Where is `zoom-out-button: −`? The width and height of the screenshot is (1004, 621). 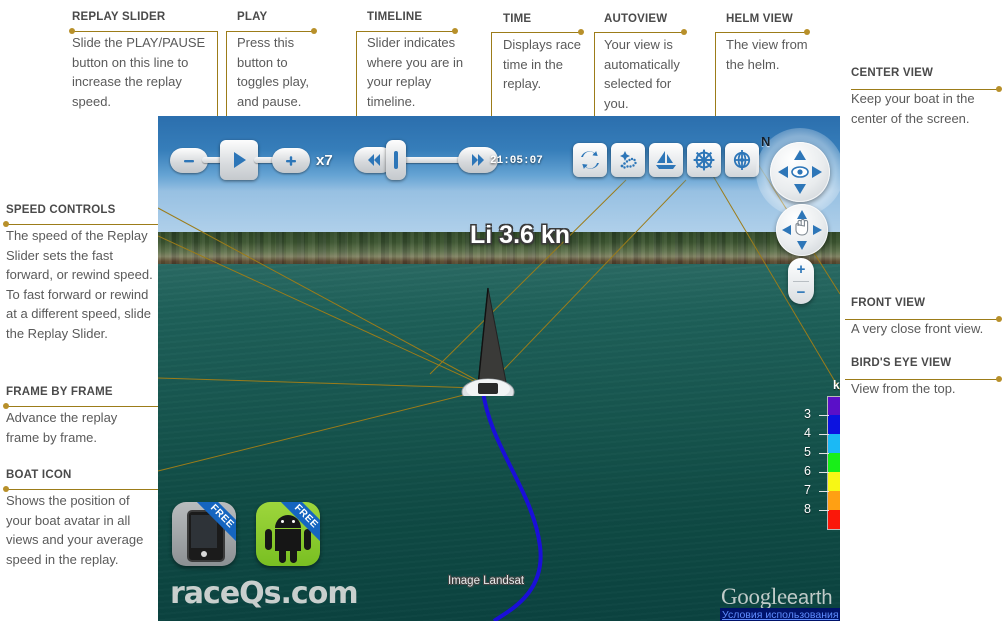
zoom-out-button: − is located at coordinates (801, 292).